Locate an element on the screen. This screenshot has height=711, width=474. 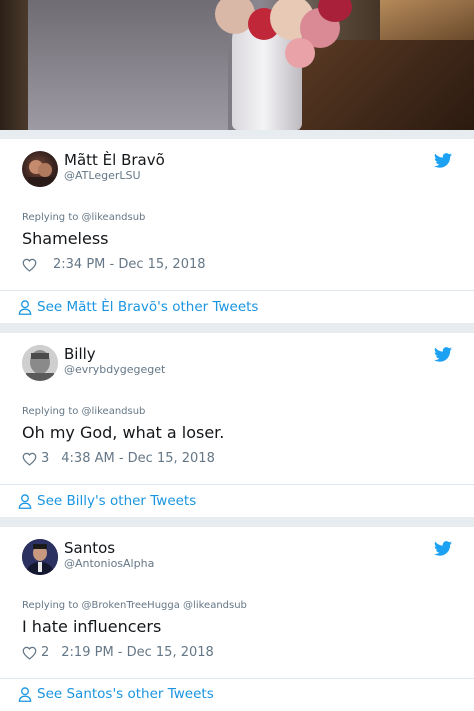
like-count: 2 is located at coordinates (45, 652).